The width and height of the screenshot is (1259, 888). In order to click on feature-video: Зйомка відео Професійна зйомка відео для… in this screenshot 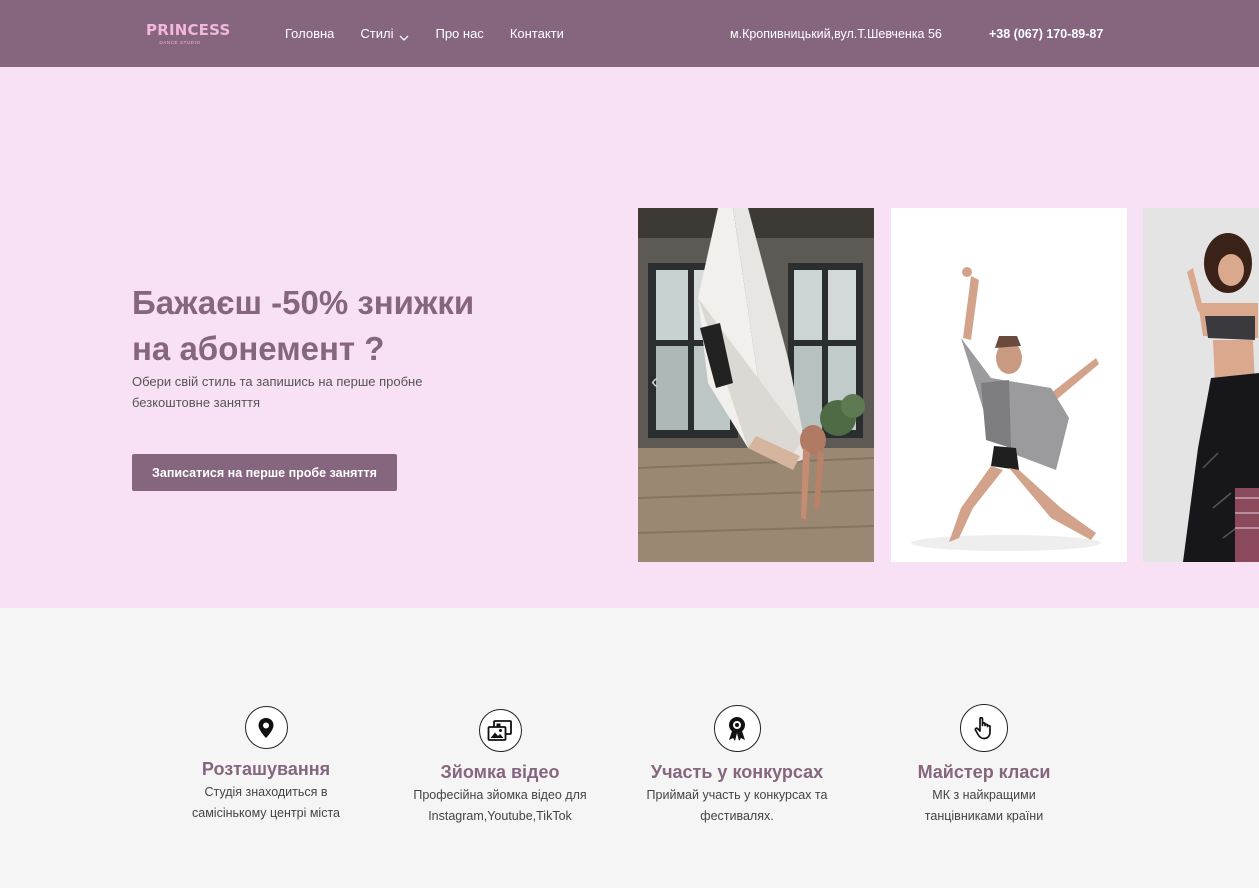, I will do `click(500, 768)`.